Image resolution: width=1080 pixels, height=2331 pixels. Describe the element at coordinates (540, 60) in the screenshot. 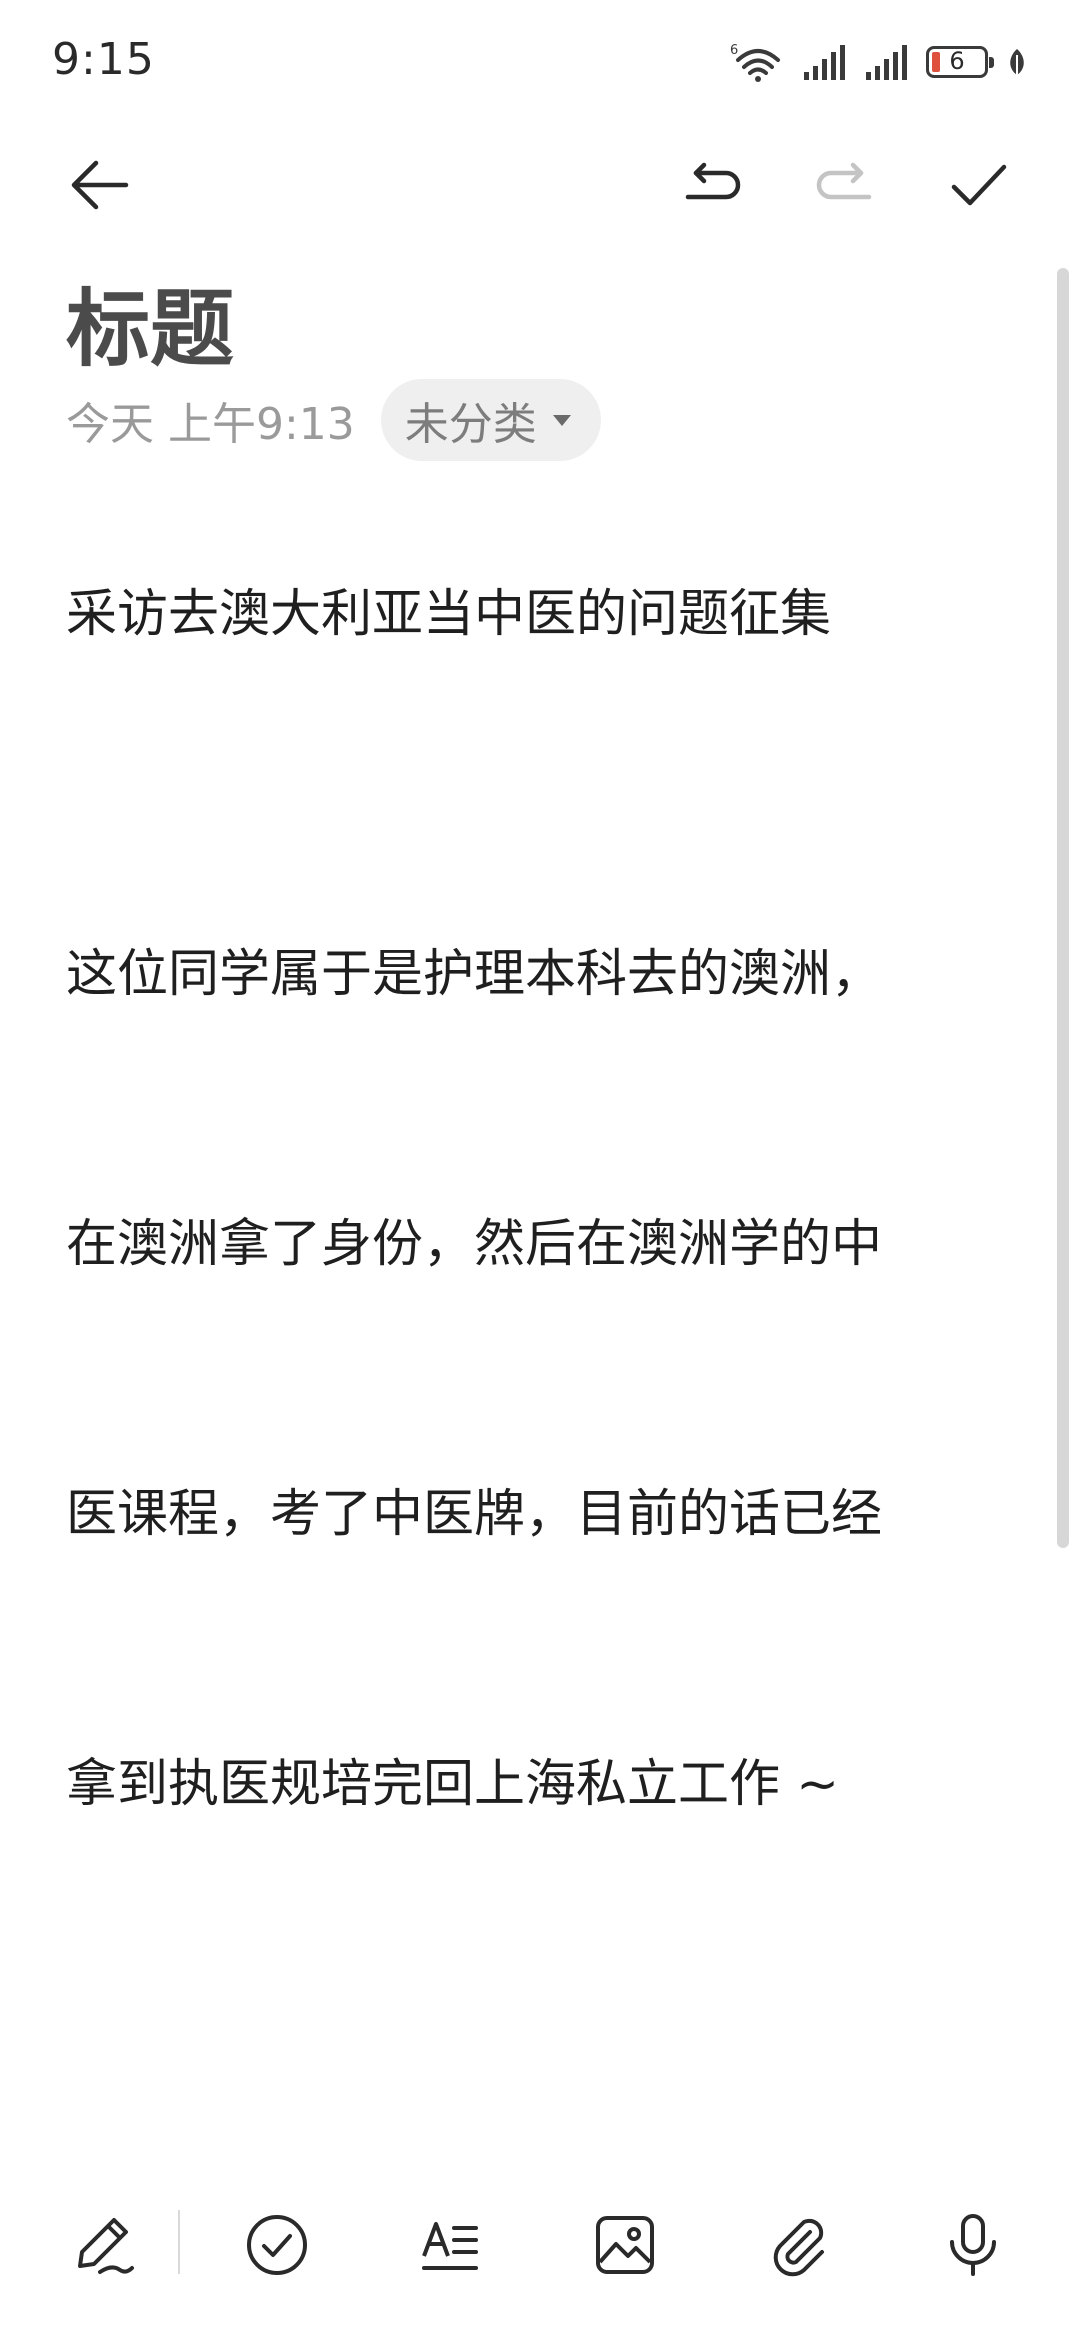

I see `status-bar: 9:15 6 6` at that location.